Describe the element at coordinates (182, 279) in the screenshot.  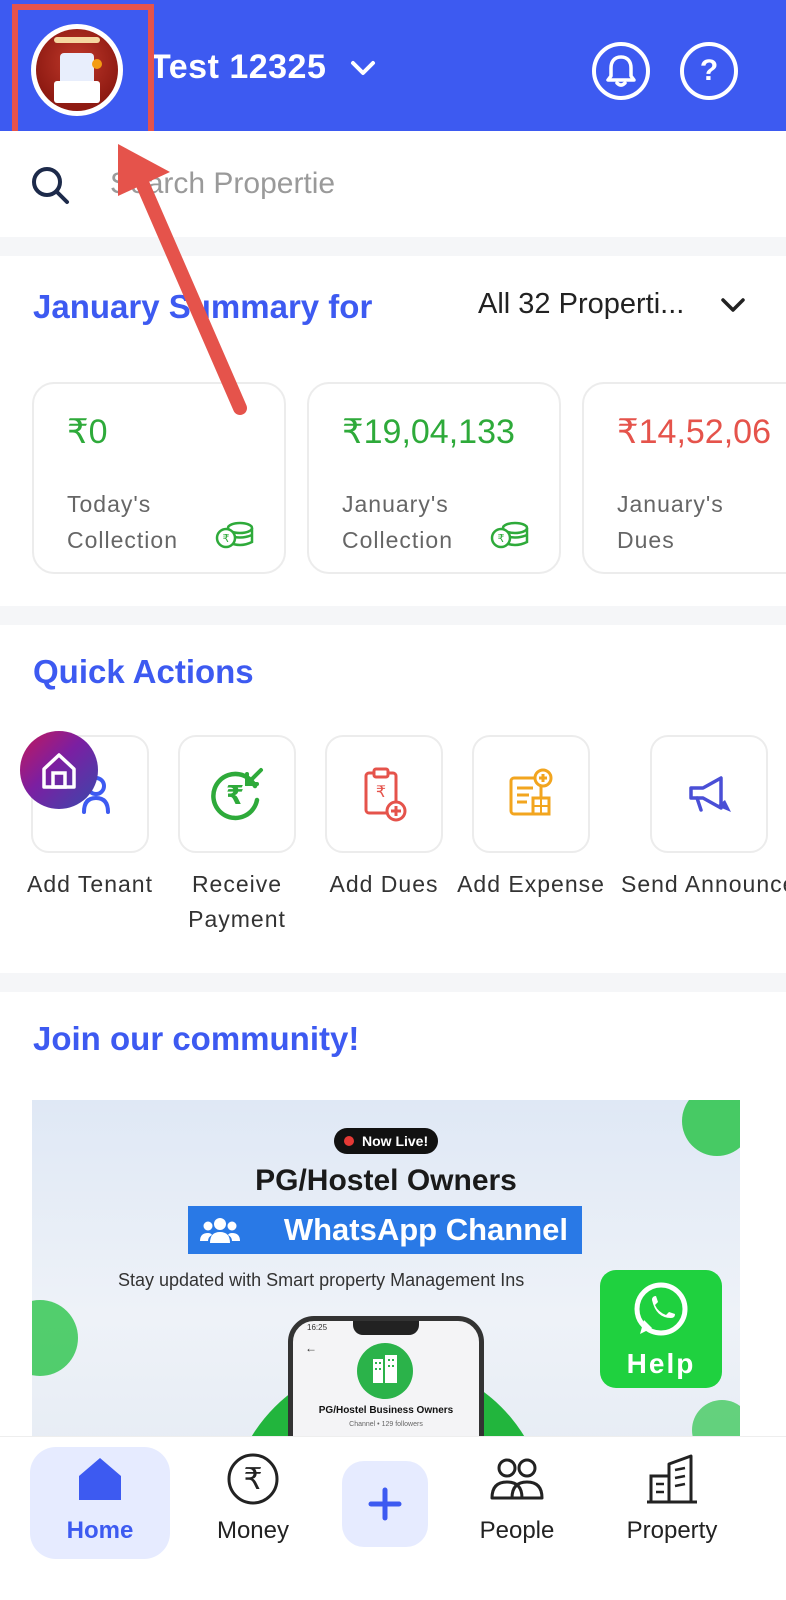
I see `annotation-arrow` at that location.